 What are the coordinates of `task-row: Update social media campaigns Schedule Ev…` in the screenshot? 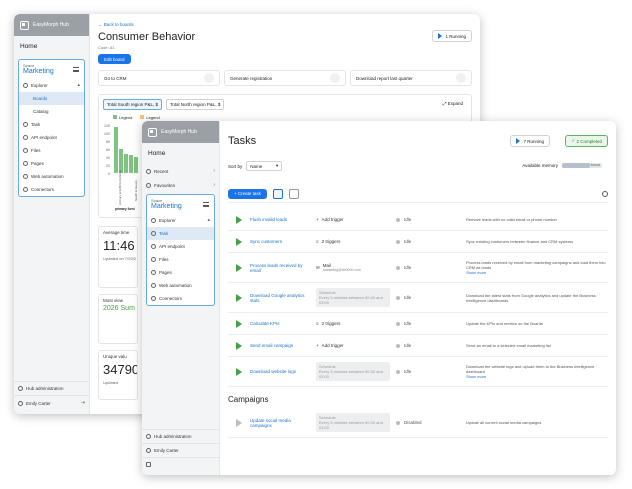 It's located at (418, 423).